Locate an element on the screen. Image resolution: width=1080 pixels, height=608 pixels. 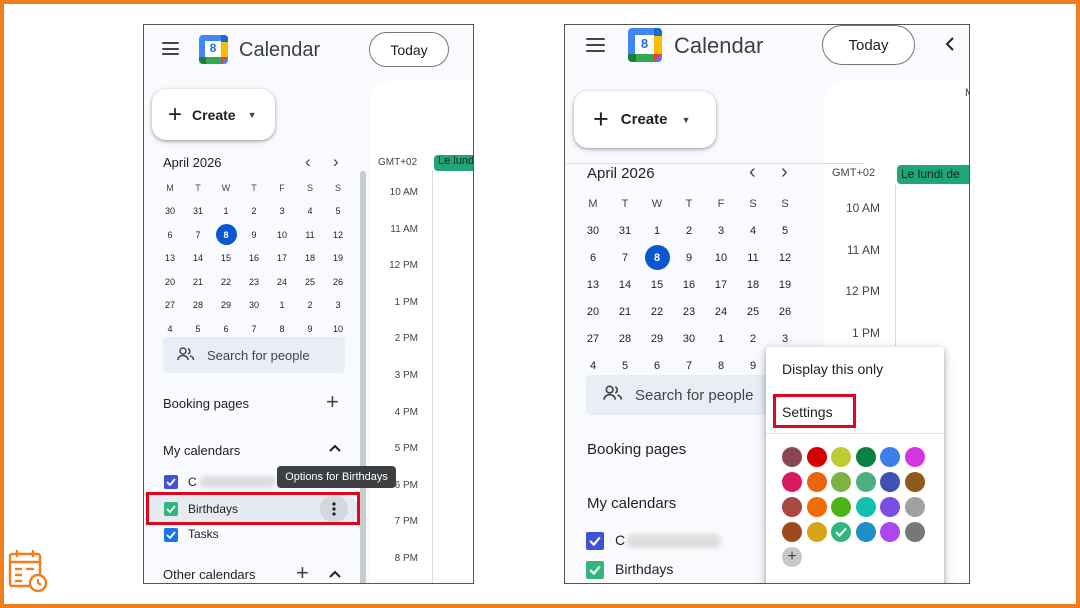
all-day-event: Le lundi de is located at coordinates (933, 174).